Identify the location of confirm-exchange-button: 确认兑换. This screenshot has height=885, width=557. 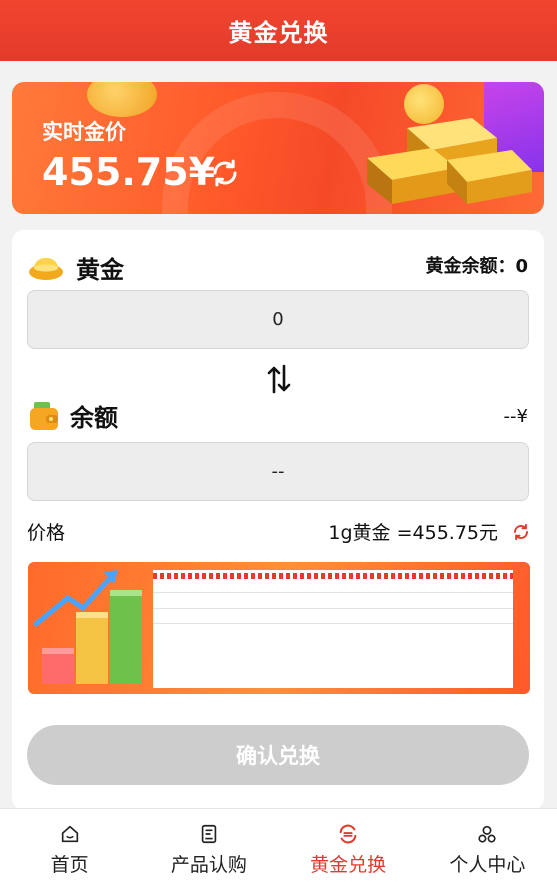
(278, 755).